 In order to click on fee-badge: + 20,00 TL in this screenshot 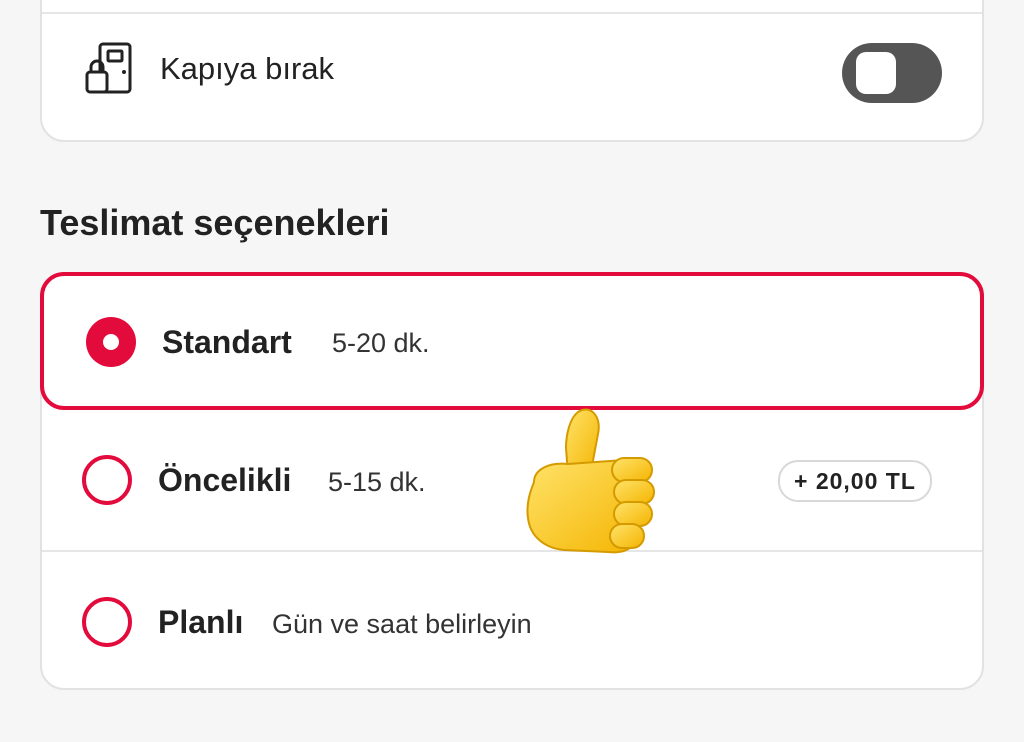, I will do `click(855, 481)`.